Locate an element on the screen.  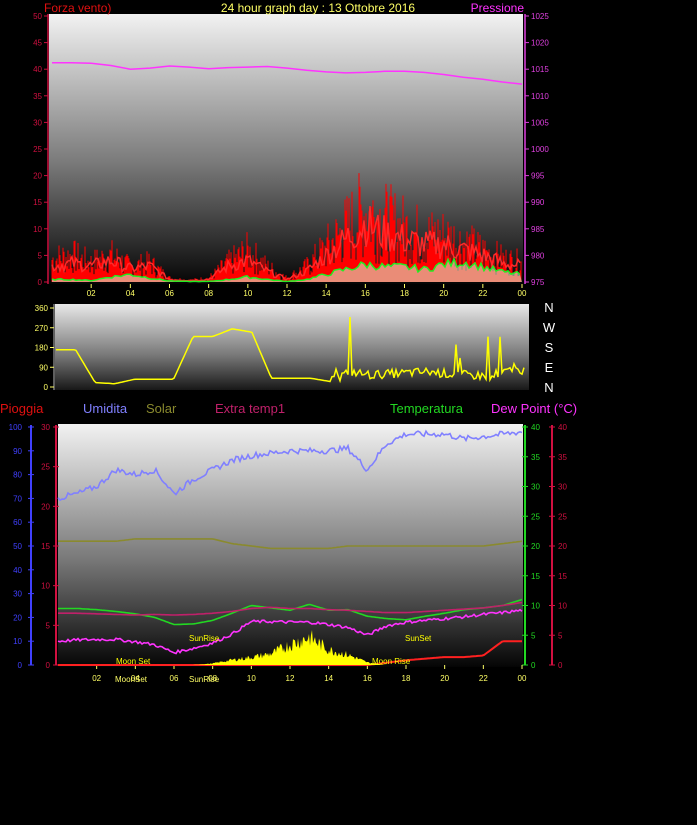
pressure-axis-tick-label: 1000 is located at coordinates (540, 149).